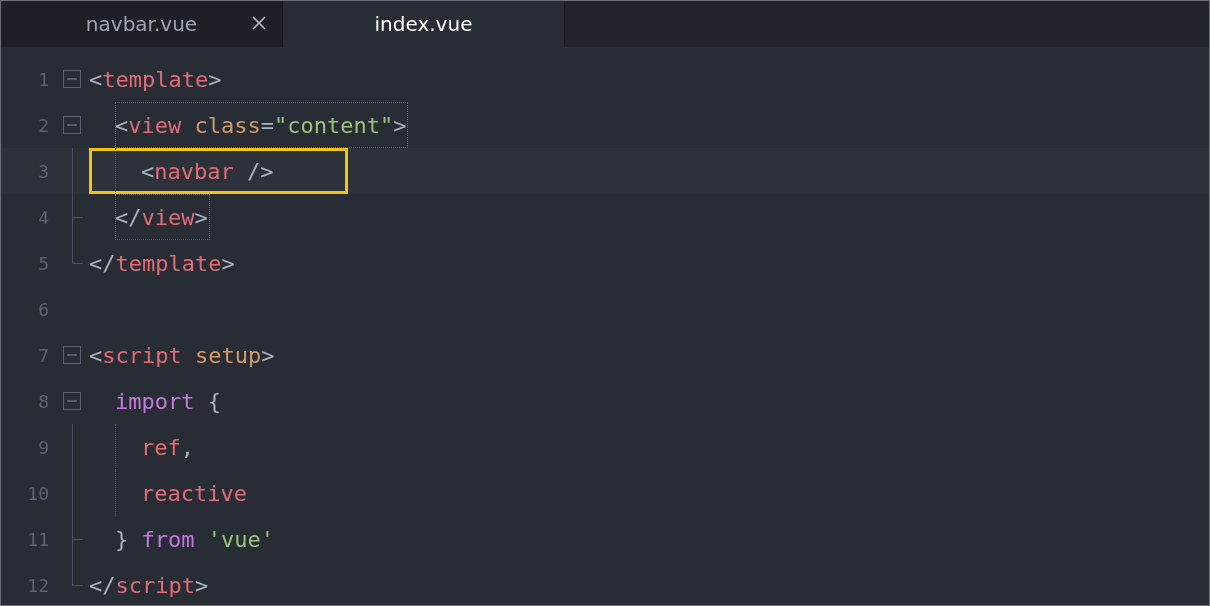 The image size is (1210, 606). What do you see at coordinates (43, 125) in the screenshot?
I see `line-number: 2` at bounding box center [43, 125].